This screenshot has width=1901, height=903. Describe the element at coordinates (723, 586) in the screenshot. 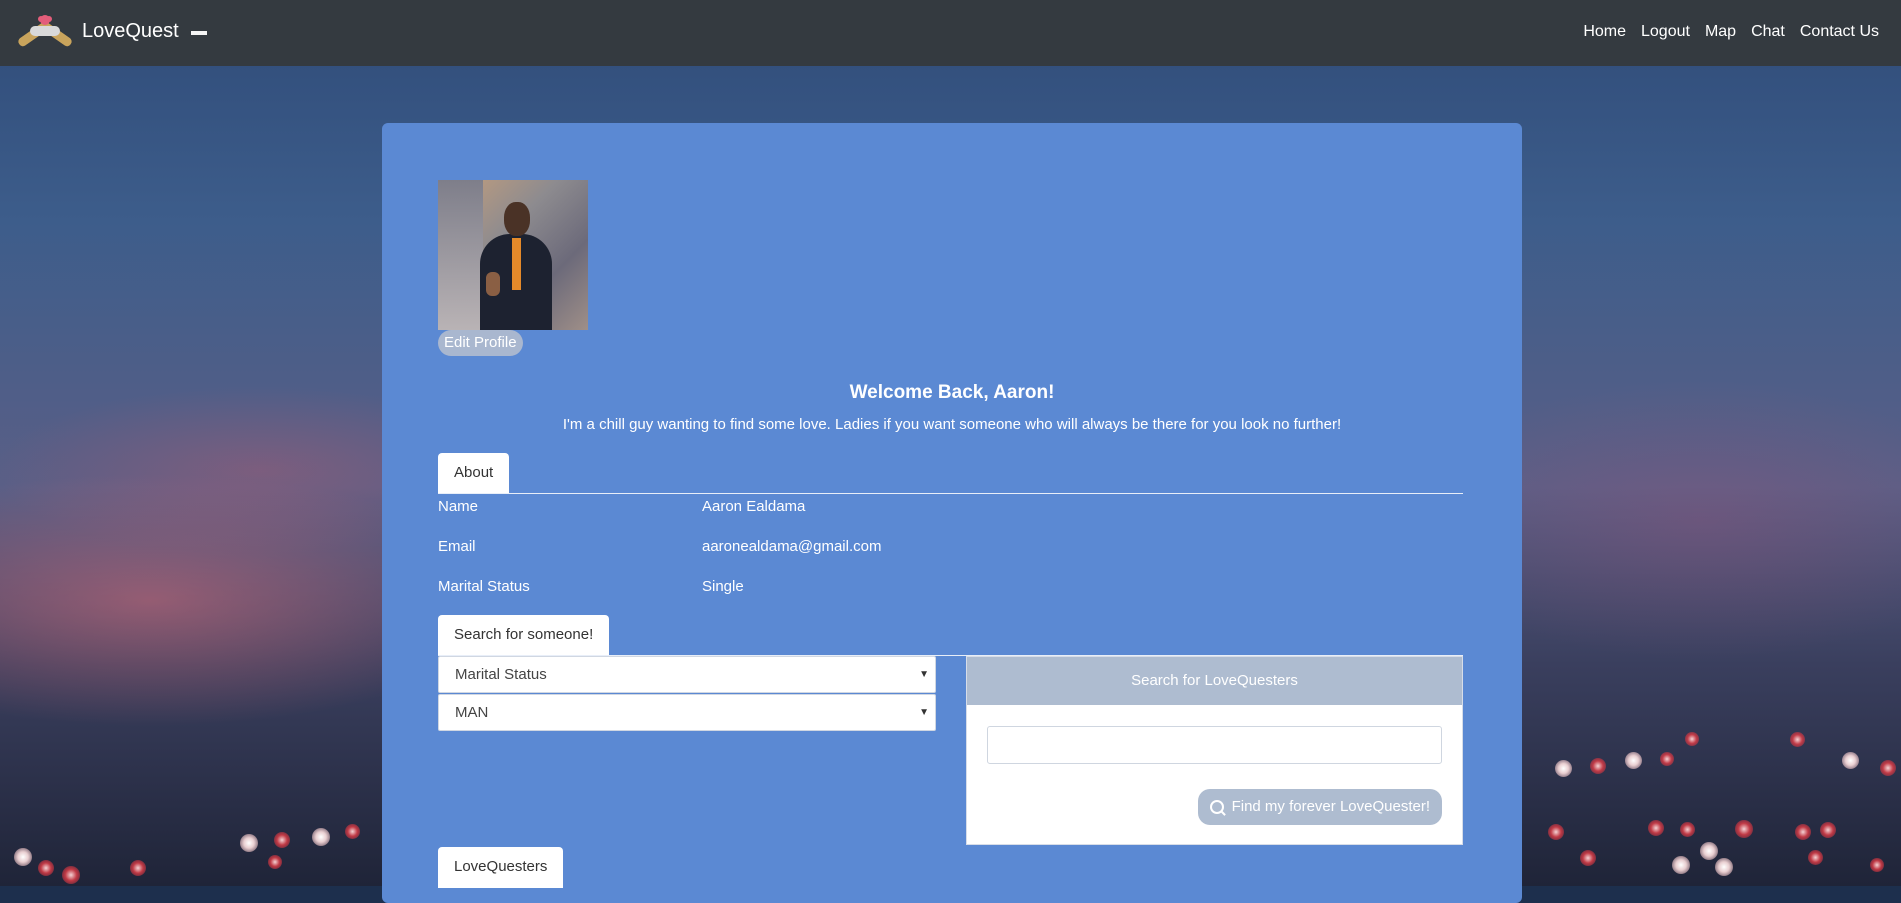

I see `marital-status-value: Single` at that location.